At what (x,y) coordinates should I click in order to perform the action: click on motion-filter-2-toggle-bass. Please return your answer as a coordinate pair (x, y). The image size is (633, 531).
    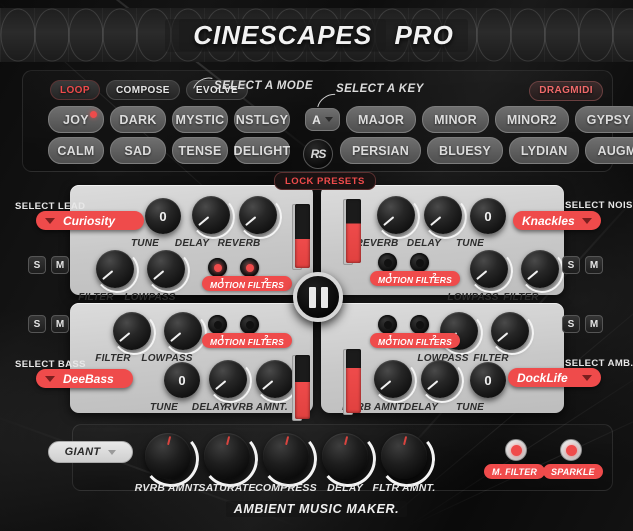
    Looking at the image, I should click on (249, 324).